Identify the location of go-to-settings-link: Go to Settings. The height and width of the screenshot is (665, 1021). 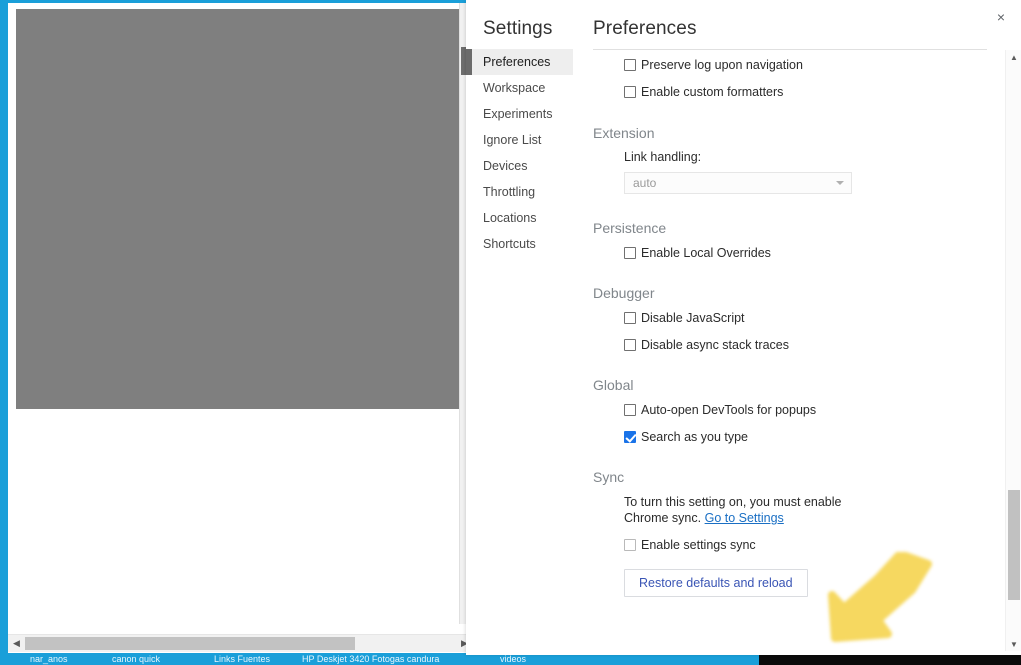
(744, 518).